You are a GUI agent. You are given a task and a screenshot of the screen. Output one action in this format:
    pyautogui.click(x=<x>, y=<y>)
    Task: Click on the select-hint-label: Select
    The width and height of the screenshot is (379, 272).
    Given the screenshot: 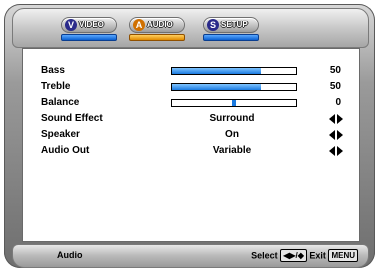 What is the action you would take?
    pyautogui.click(x=264, y=255)
    